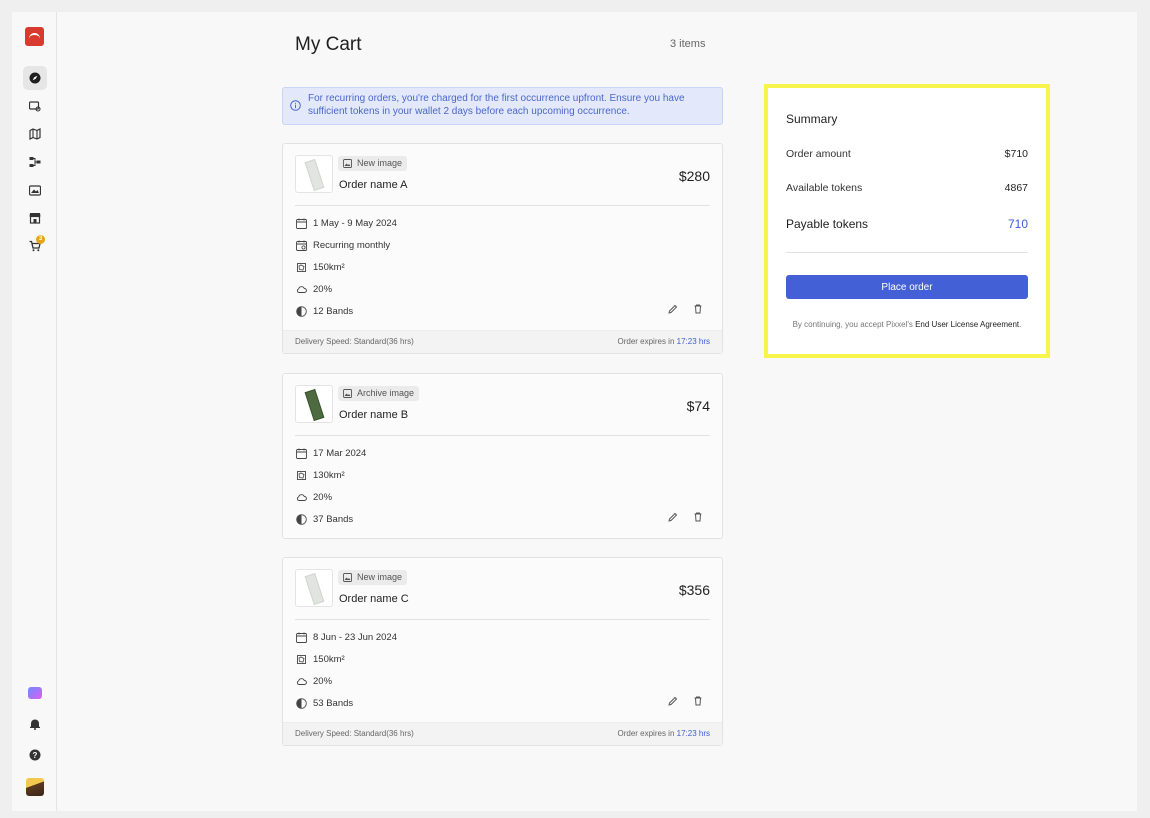  I want to click on available-tokens-row: Available tokens 4867, so click(907, 188).